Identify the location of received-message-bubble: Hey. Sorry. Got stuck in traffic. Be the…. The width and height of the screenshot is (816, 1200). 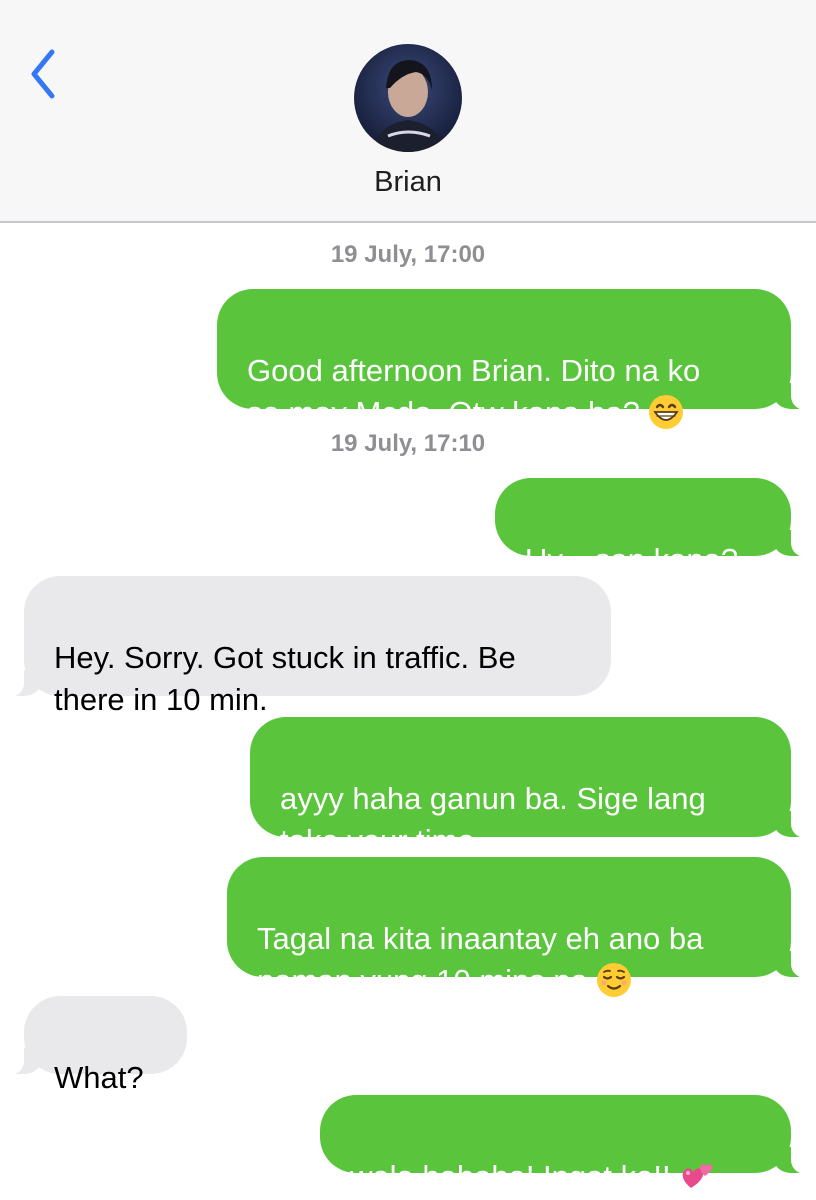
(307, 646).